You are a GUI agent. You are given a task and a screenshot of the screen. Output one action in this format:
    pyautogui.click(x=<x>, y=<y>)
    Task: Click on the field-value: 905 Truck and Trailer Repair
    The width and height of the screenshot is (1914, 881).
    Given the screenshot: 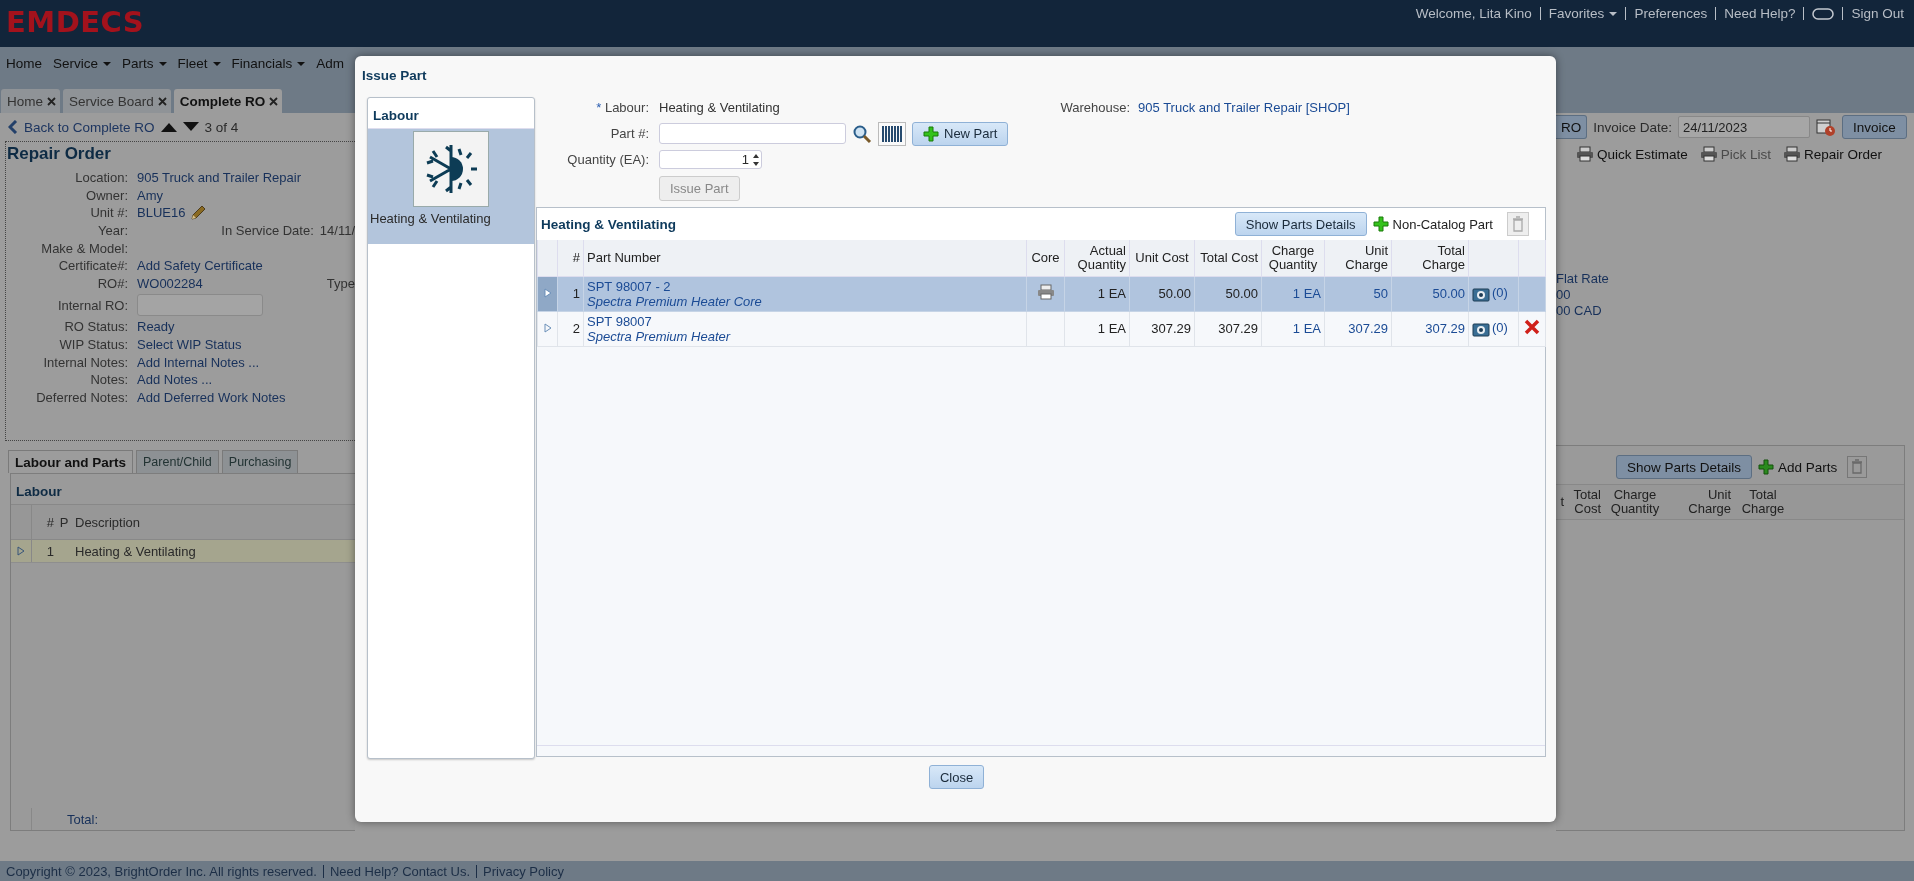 What is the action you would take?
    pyautogui.click(x=219, y=178)
    